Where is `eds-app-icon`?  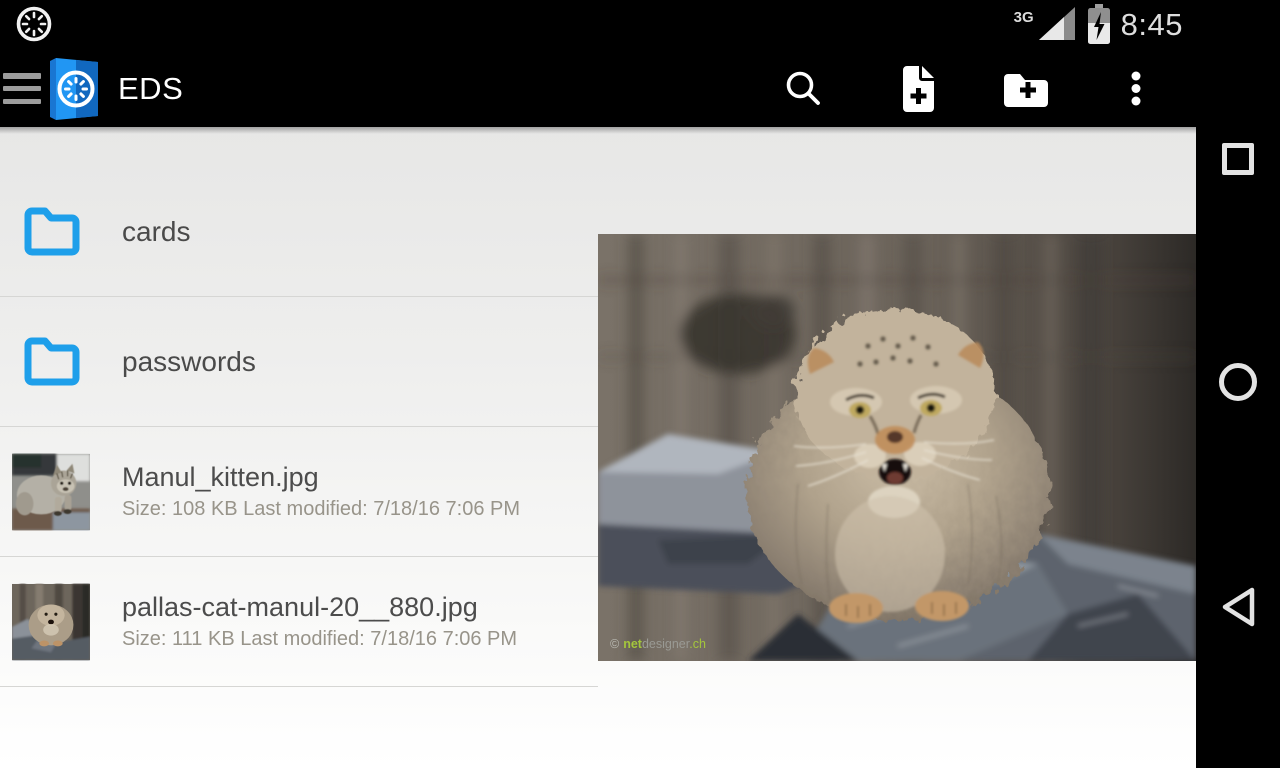 eds-app-icon is located at coordinates (74, 89).